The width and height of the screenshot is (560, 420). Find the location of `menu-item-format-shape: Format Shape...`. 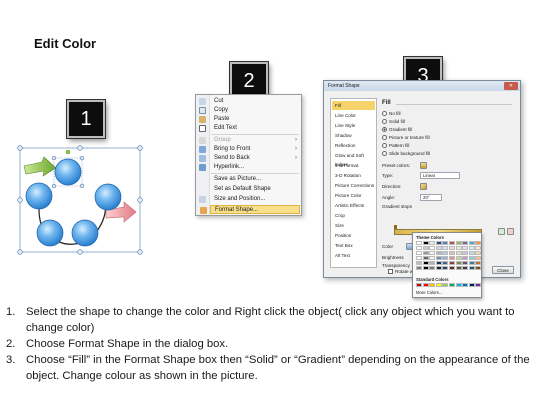

menu-item-format-shape: Format Shape... is located at coordinates (250, 209).